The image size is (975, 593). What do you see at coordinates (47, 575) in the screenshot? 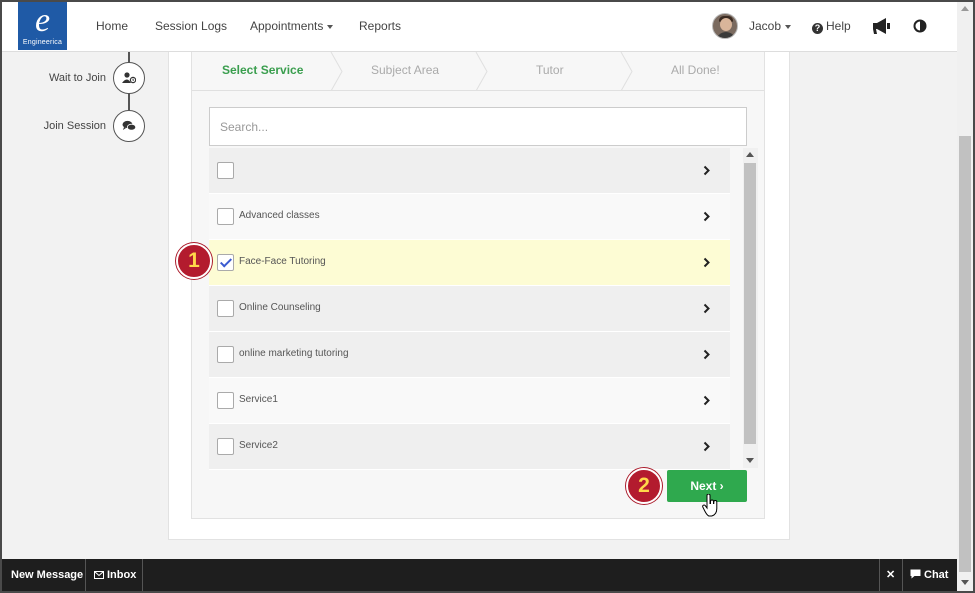
I see `new-message-button: New Message` at bounding box center [47, 575].